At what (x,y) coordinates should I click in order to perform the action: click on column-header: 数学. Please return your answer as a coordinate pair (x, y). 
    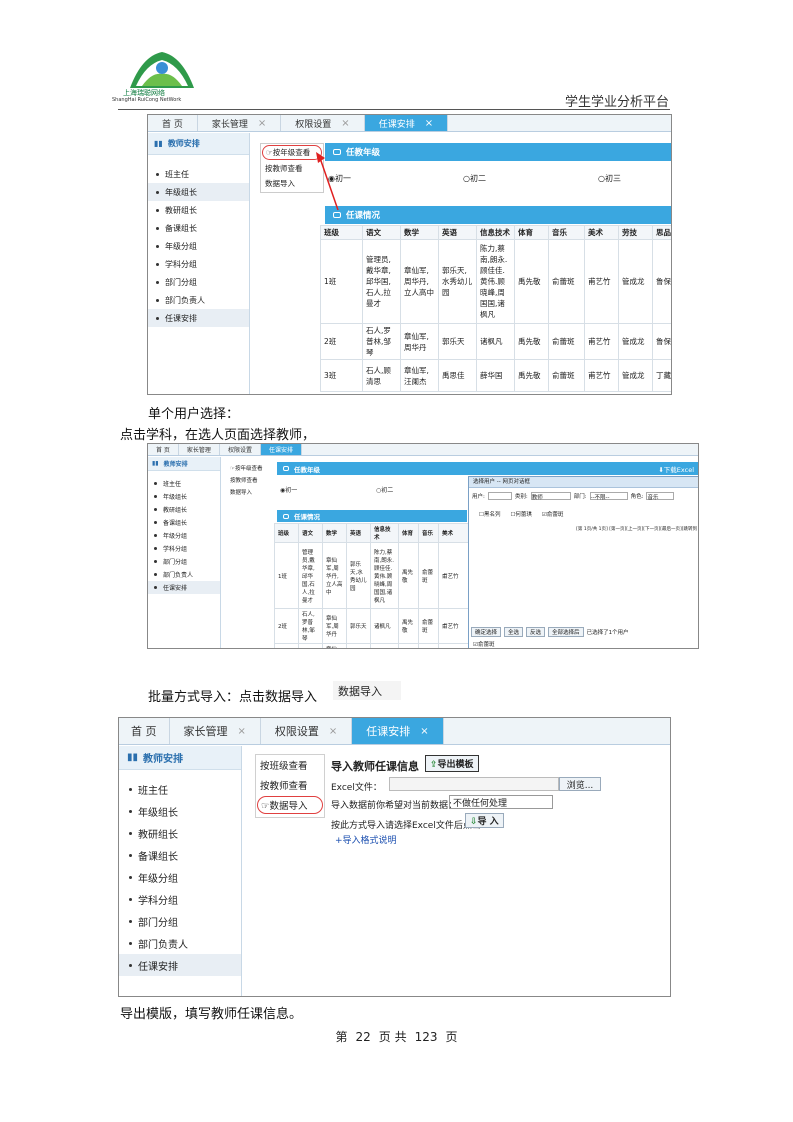
    Looking at the image, I should click on (334, 533).